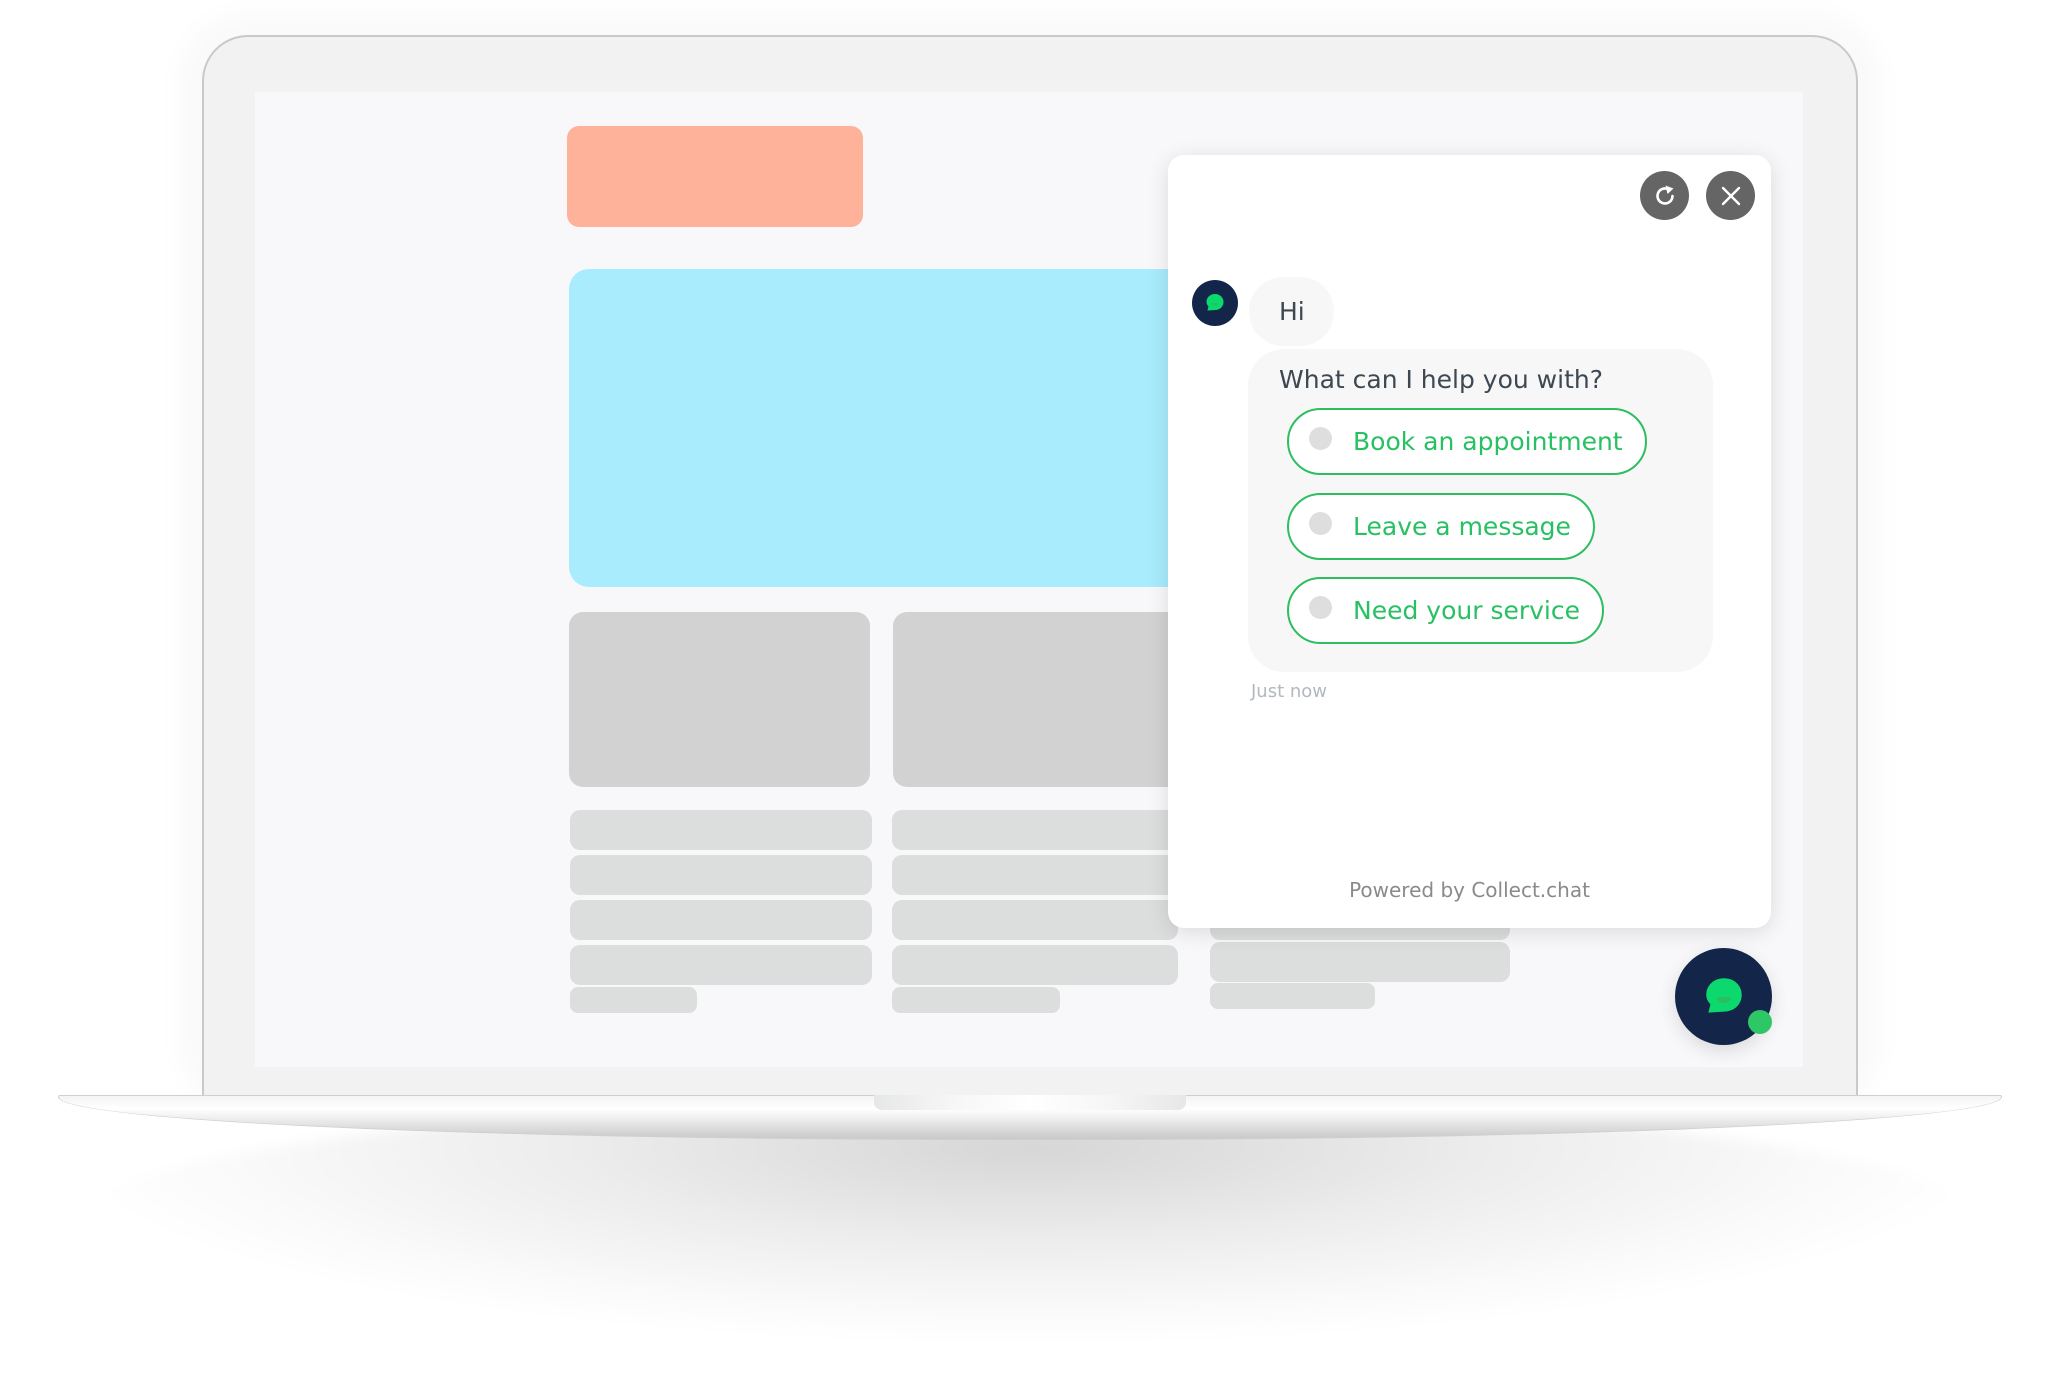 This screenshot has width=2060, height=1394. I want to click on laptop-base-notch, so click(1030, 1102).